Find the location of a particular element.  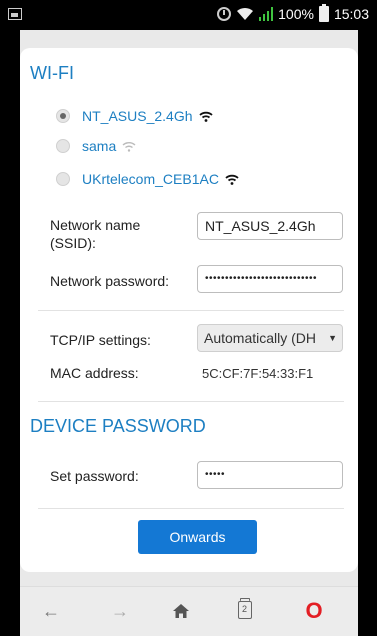

tabs-icon: 2 is located at coordinates (245, 608).